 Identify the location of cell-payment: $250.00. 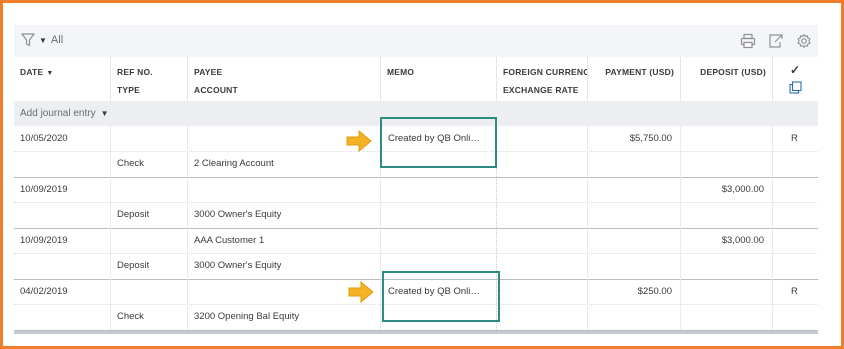
(654, 291).